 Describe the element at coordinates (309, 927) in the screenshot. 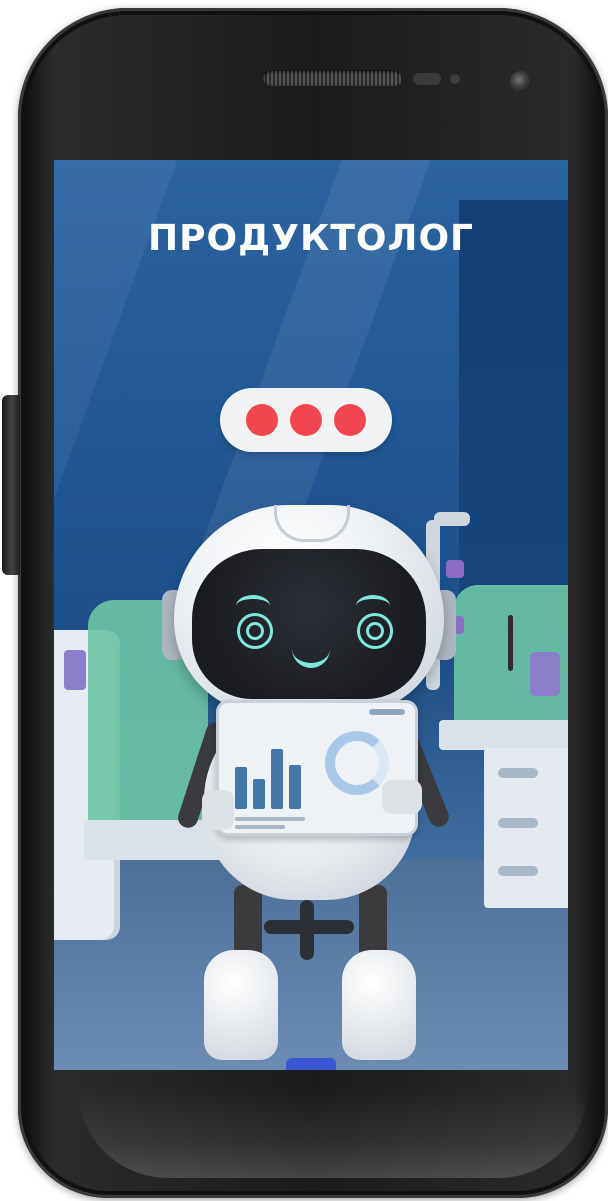

I see `chair-base` at that location.